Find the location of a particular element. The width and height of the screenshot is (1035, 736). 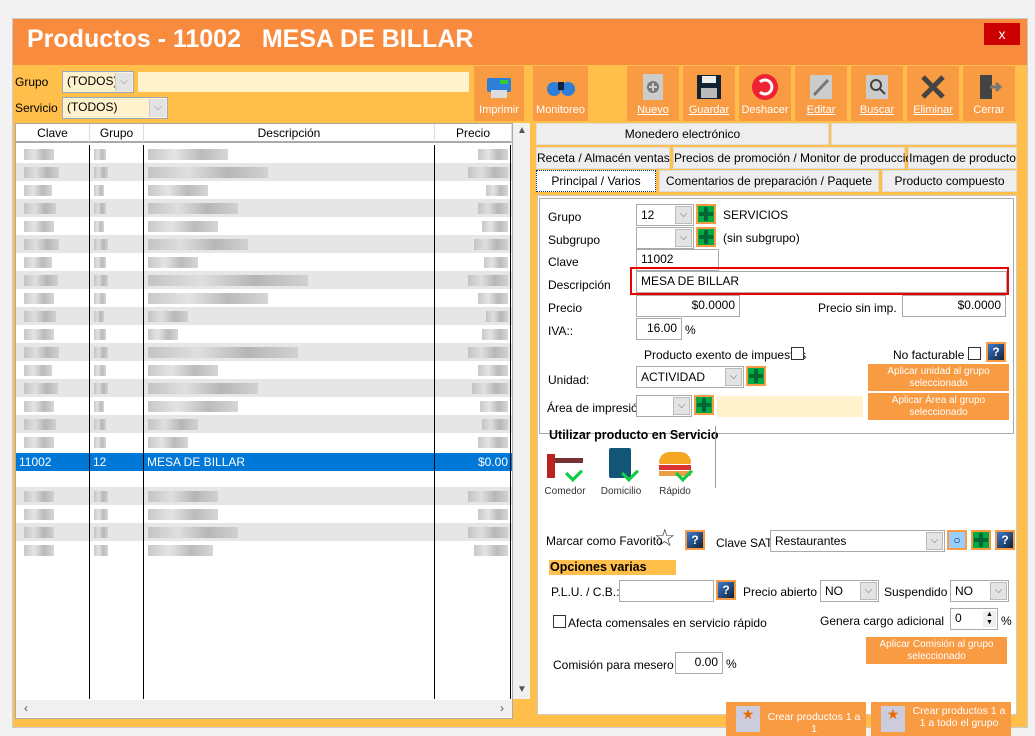

comision-input: 0.00 is located at coordinates (699, 663).